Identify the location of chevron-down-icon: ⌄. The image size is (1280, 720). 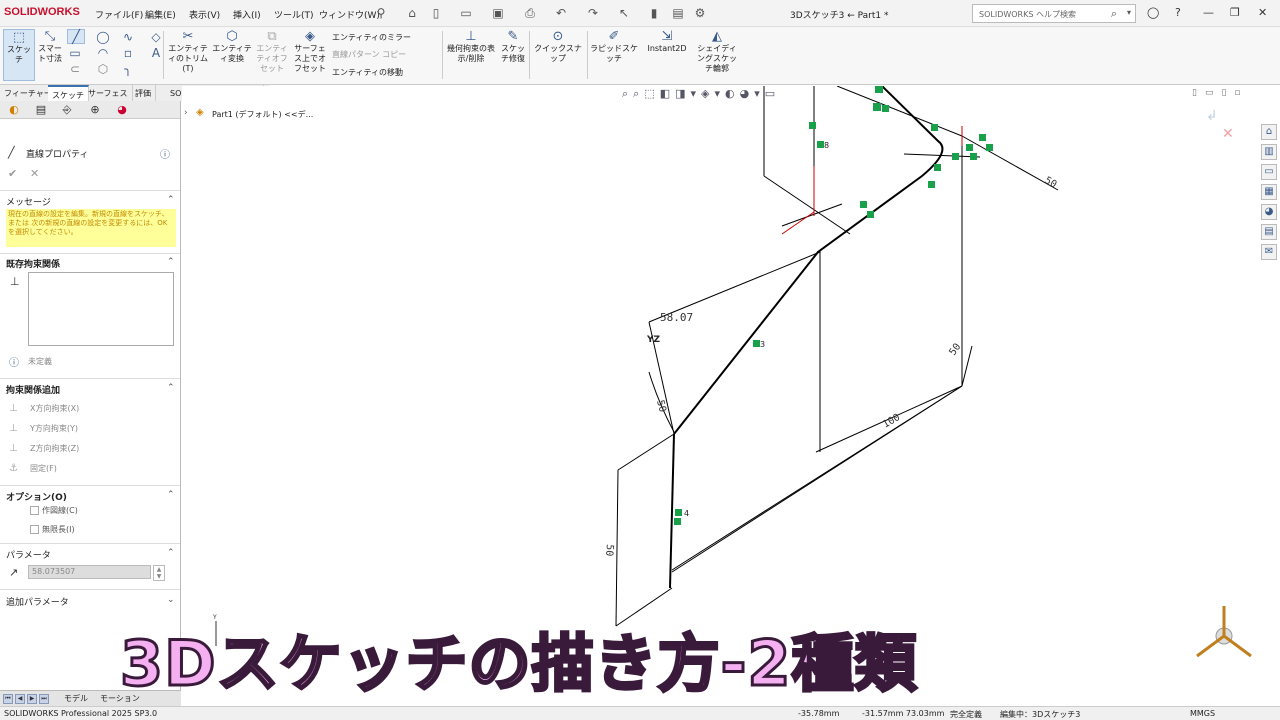
(171, 600).